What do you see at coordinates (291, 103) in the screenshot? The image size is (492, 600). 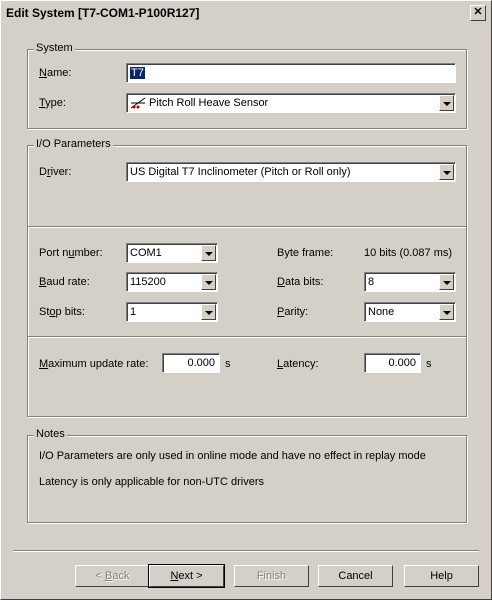 I see `type-dropdown: Pitch Roll Heave Sensor` at bounding box center [291, 103].